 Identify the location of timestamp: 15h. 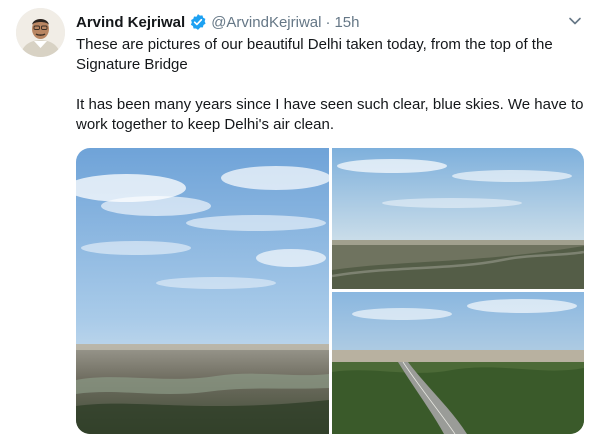
(346, 22).